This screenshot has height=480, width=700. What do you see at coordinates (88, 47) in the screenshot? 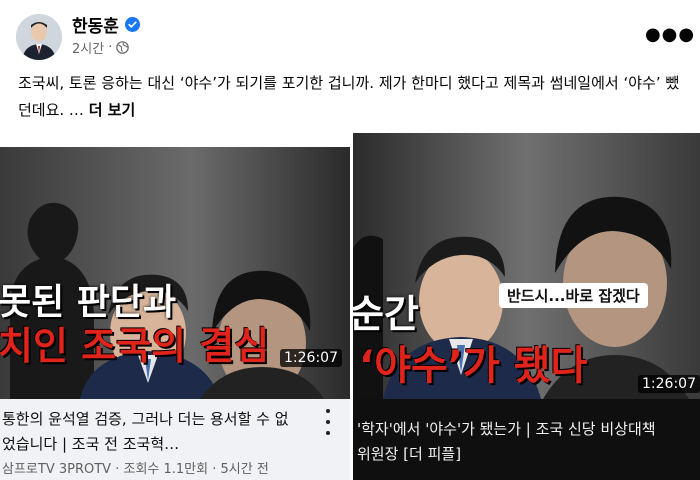
I see `post-time: 2시간` at bounding box center [88, 47].